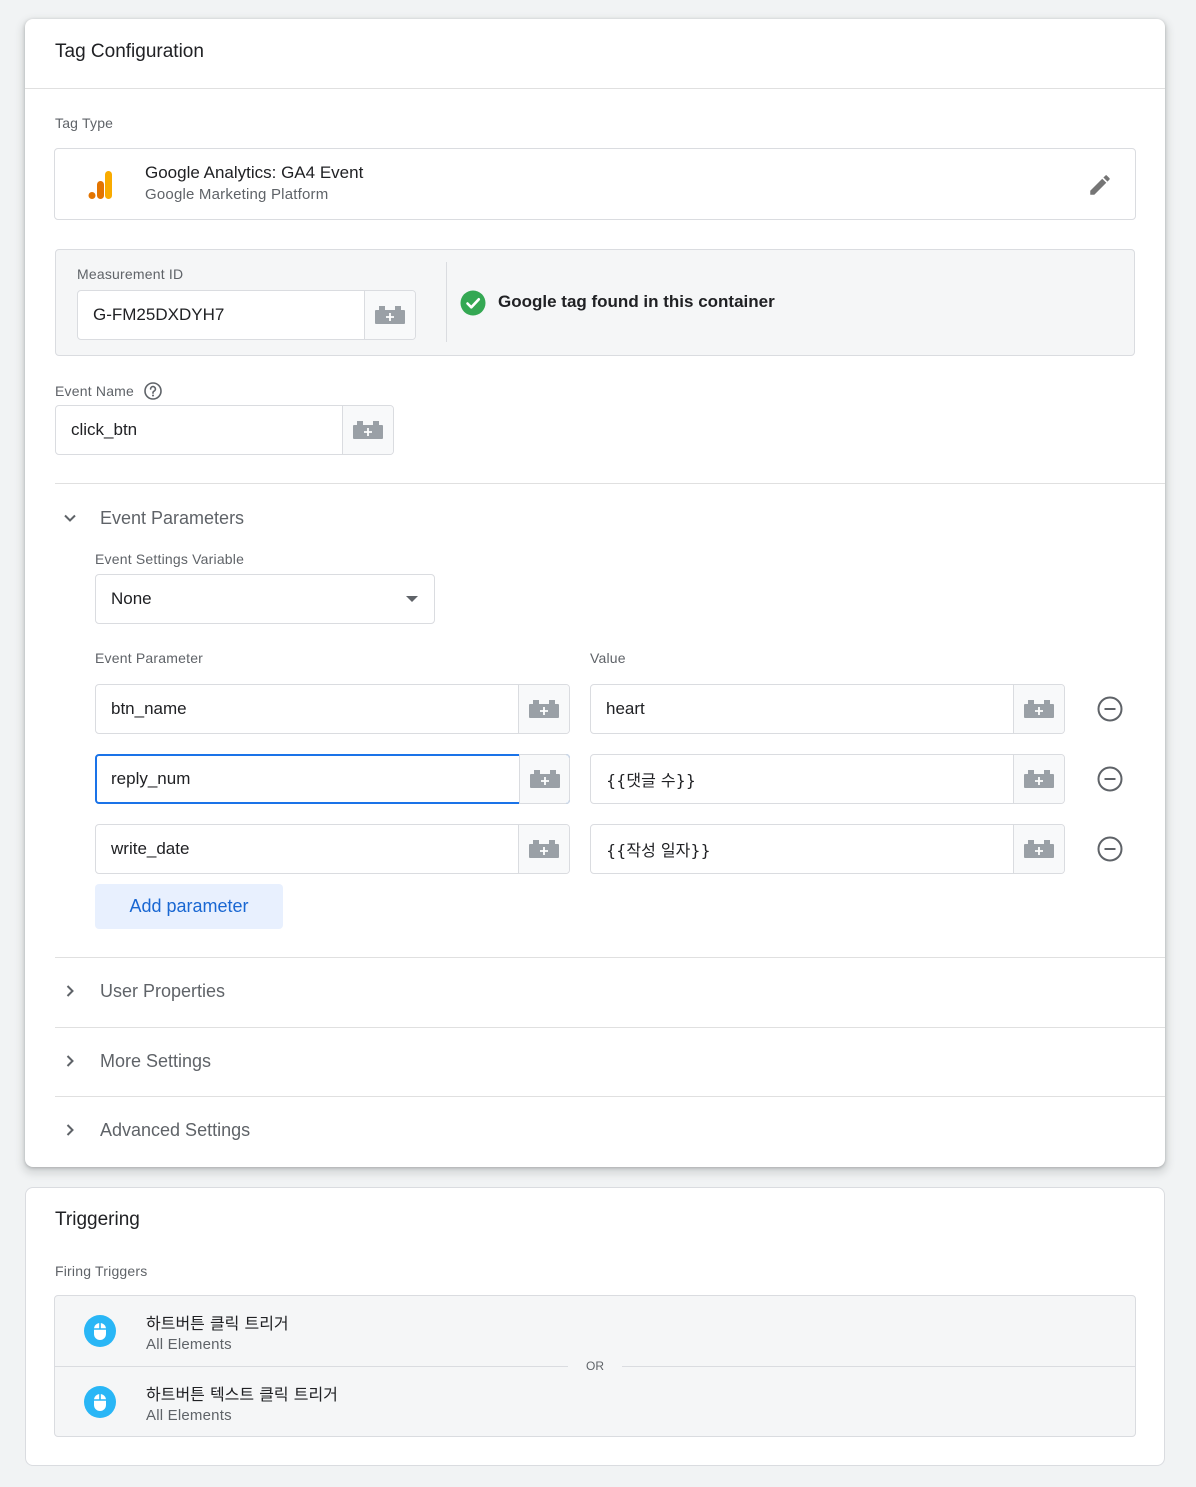 This screenshot has width=1196, height=1487. I want to click on event-parameter-value: reply_num, so click(332, 779).